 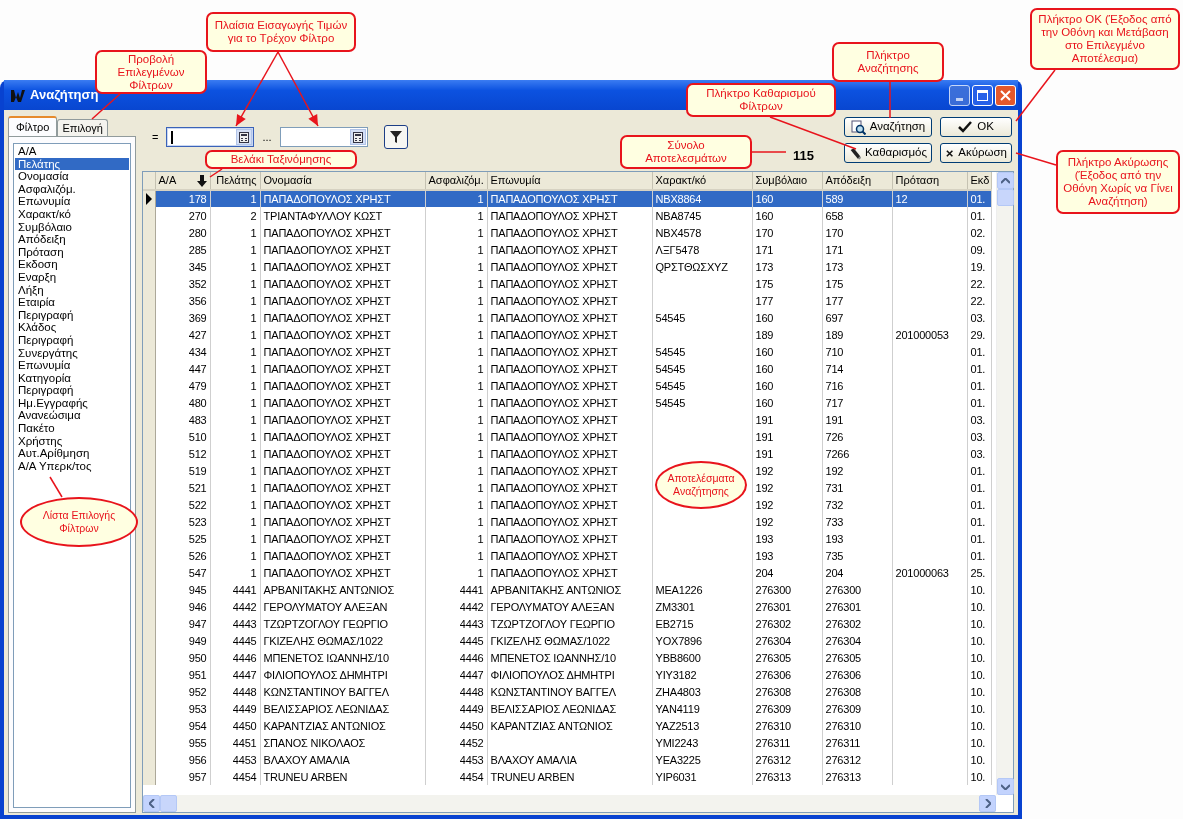 What do you see at coordinates (567, 249) in the screenshot?
I see `table-row: 285 1 ΠΑΠΑΔΟΠΟΥΛΟΣ ΧΡΗΣΤ 1 ΠΑΠΑΔΟΠΟΥΛΟΣ ΧΡΗΣΤ ΛΞΓ5478 171 171 09.` at bounding box center [567, 249].